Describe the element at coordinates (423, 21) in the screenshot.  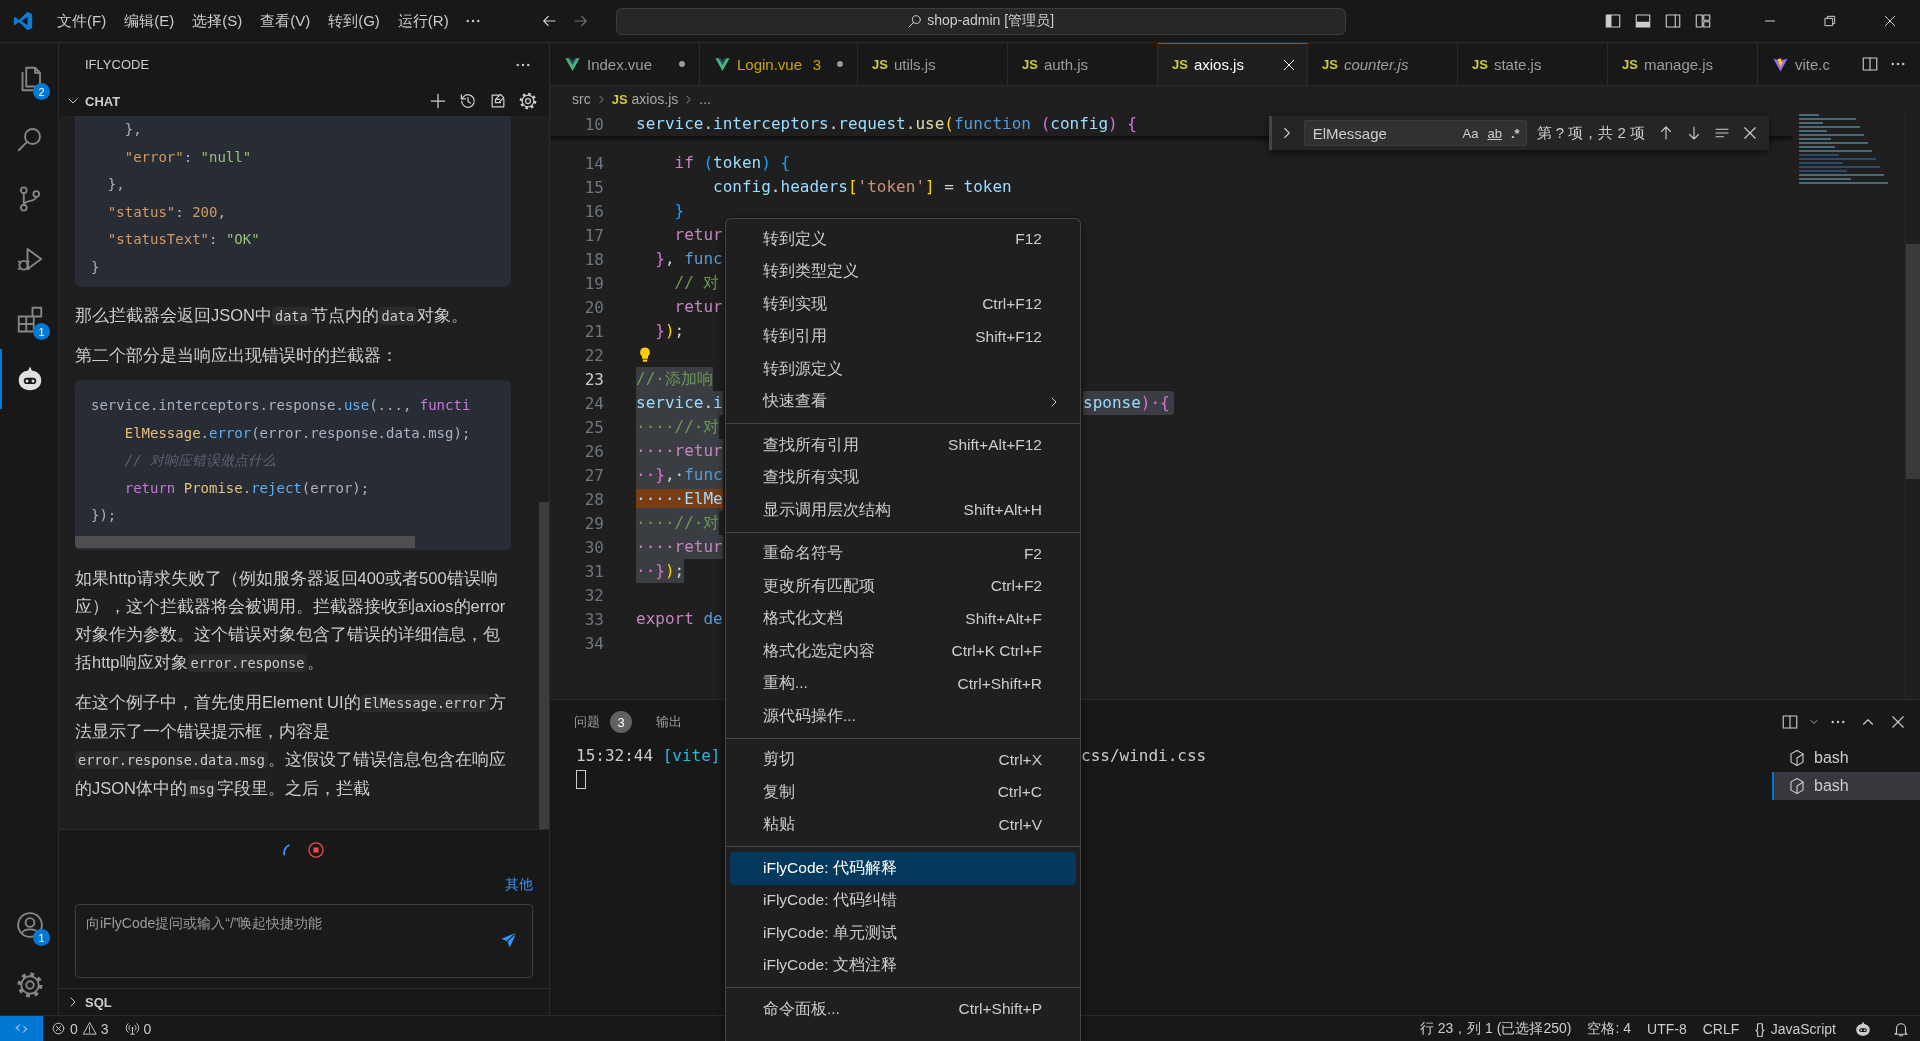
I see `menu-item: 运行(R)` at that location.